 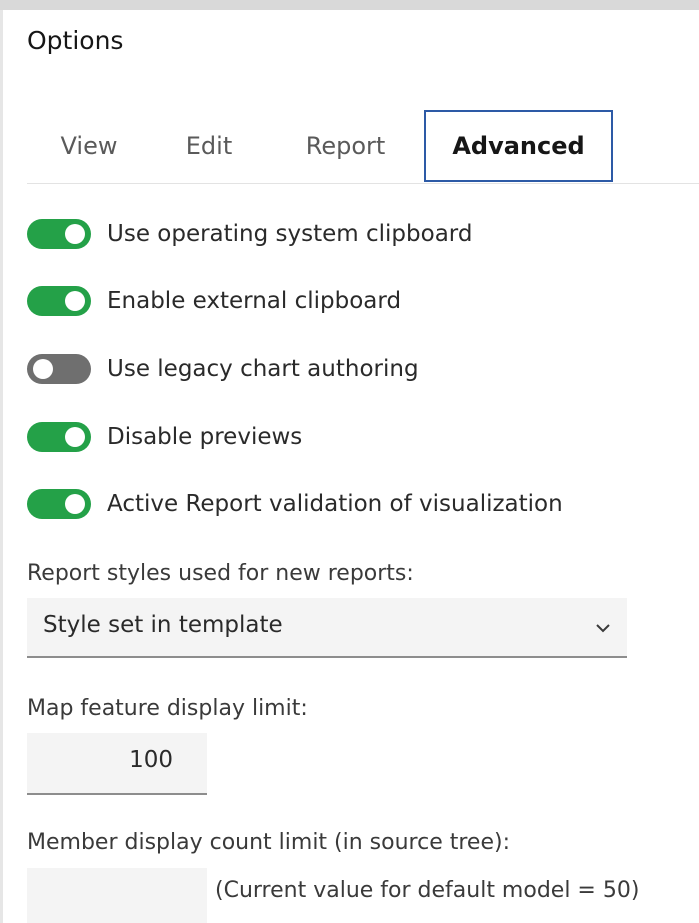 What do you see at coordinates (59, 301) in the screenshot?
I see `toggle-external-clipboard-switch` at bounding box center [59, 301].